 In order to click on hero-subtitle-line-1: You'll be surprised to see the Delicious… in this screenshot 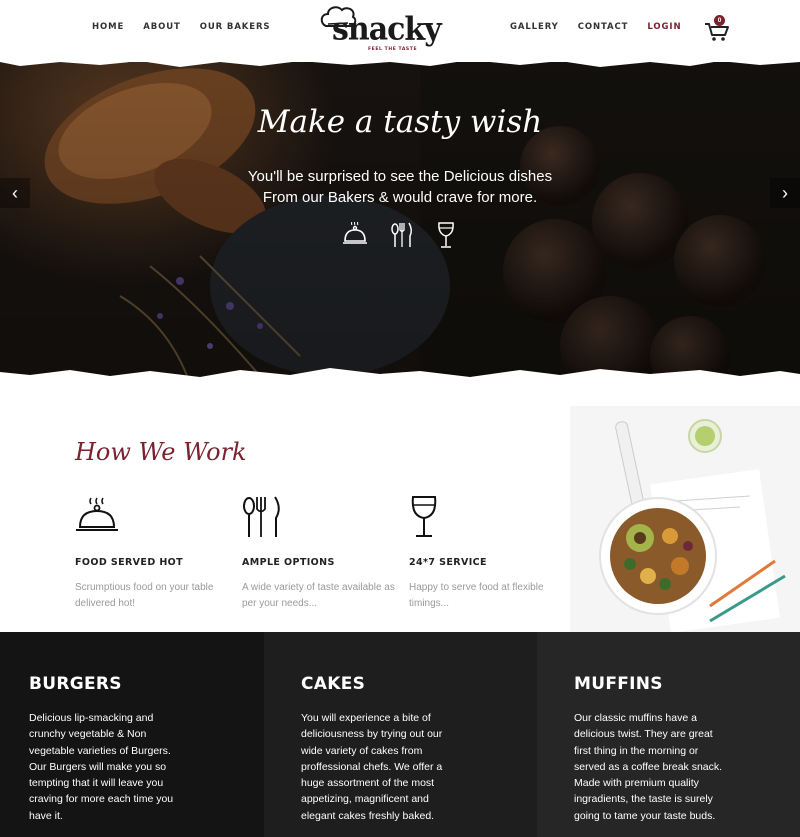, I will do `click(400, 176)`.